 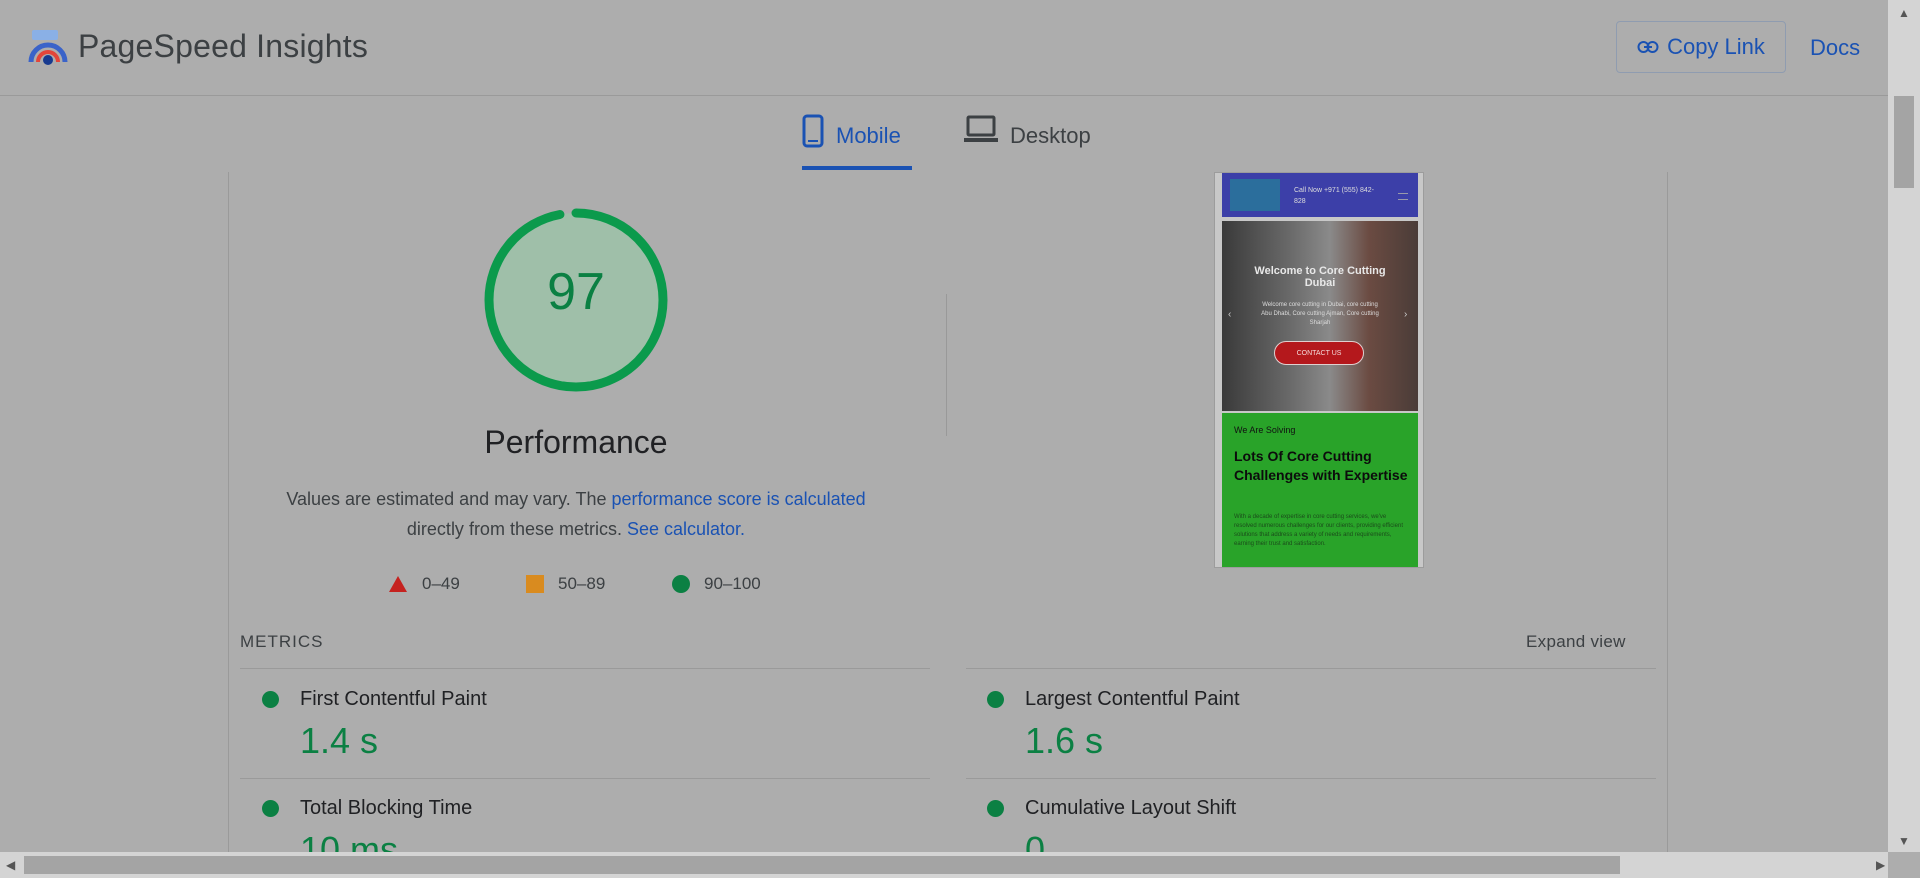 I want to click on metric-value-fcp: 1.4 s, so click(x=339, y=740).